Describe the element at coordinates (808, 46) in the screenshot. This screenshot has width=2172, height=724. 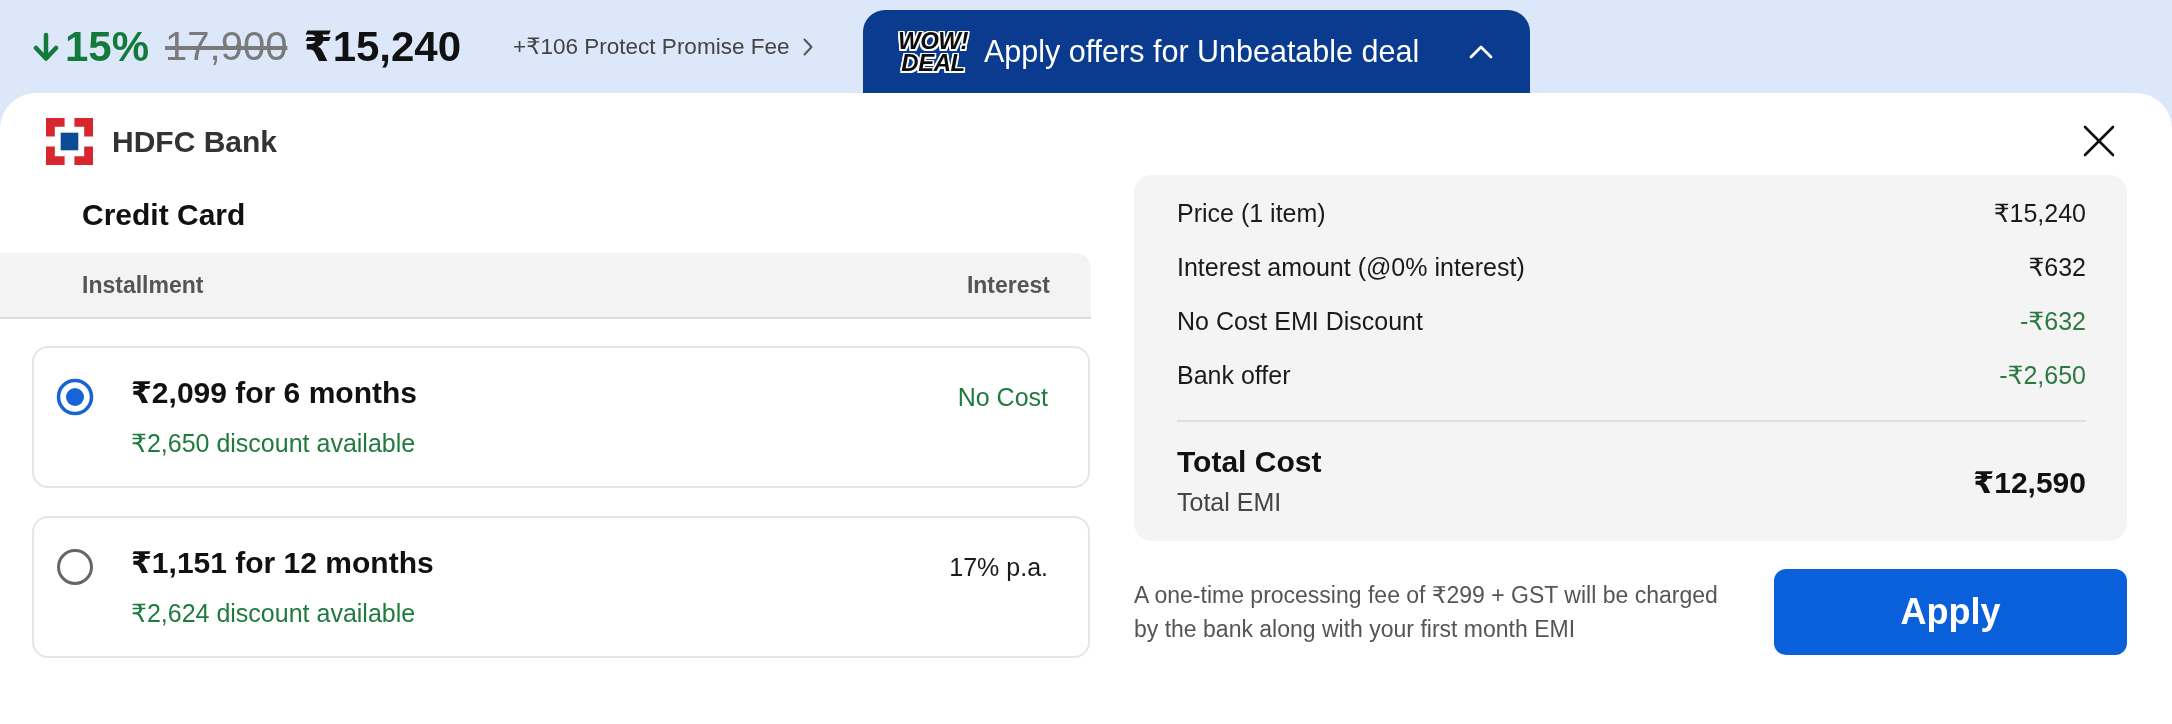
I see `chevron-right-icon` at that location.